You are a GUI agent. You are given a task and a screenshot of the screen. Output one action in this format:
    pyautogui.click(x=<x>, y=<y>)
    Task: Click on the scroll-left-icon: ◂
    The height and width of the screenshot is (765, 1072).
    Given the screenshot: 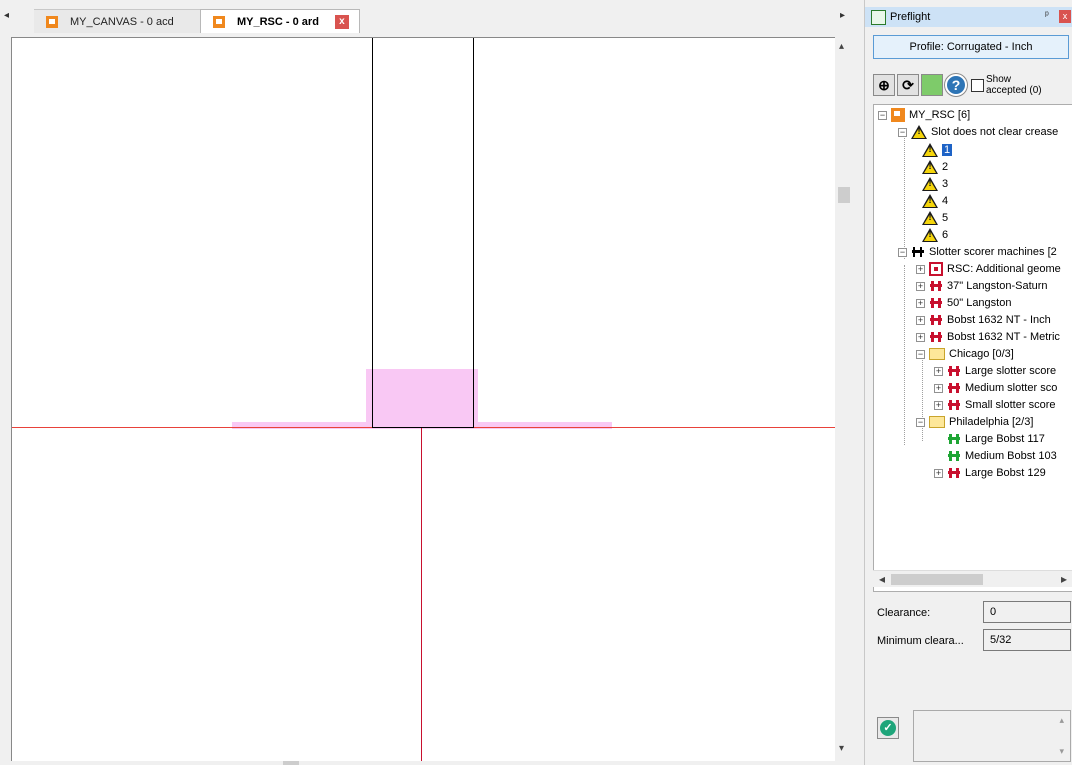 What is the action you would take?
    pyautogui.click(x=882, y=579)
    